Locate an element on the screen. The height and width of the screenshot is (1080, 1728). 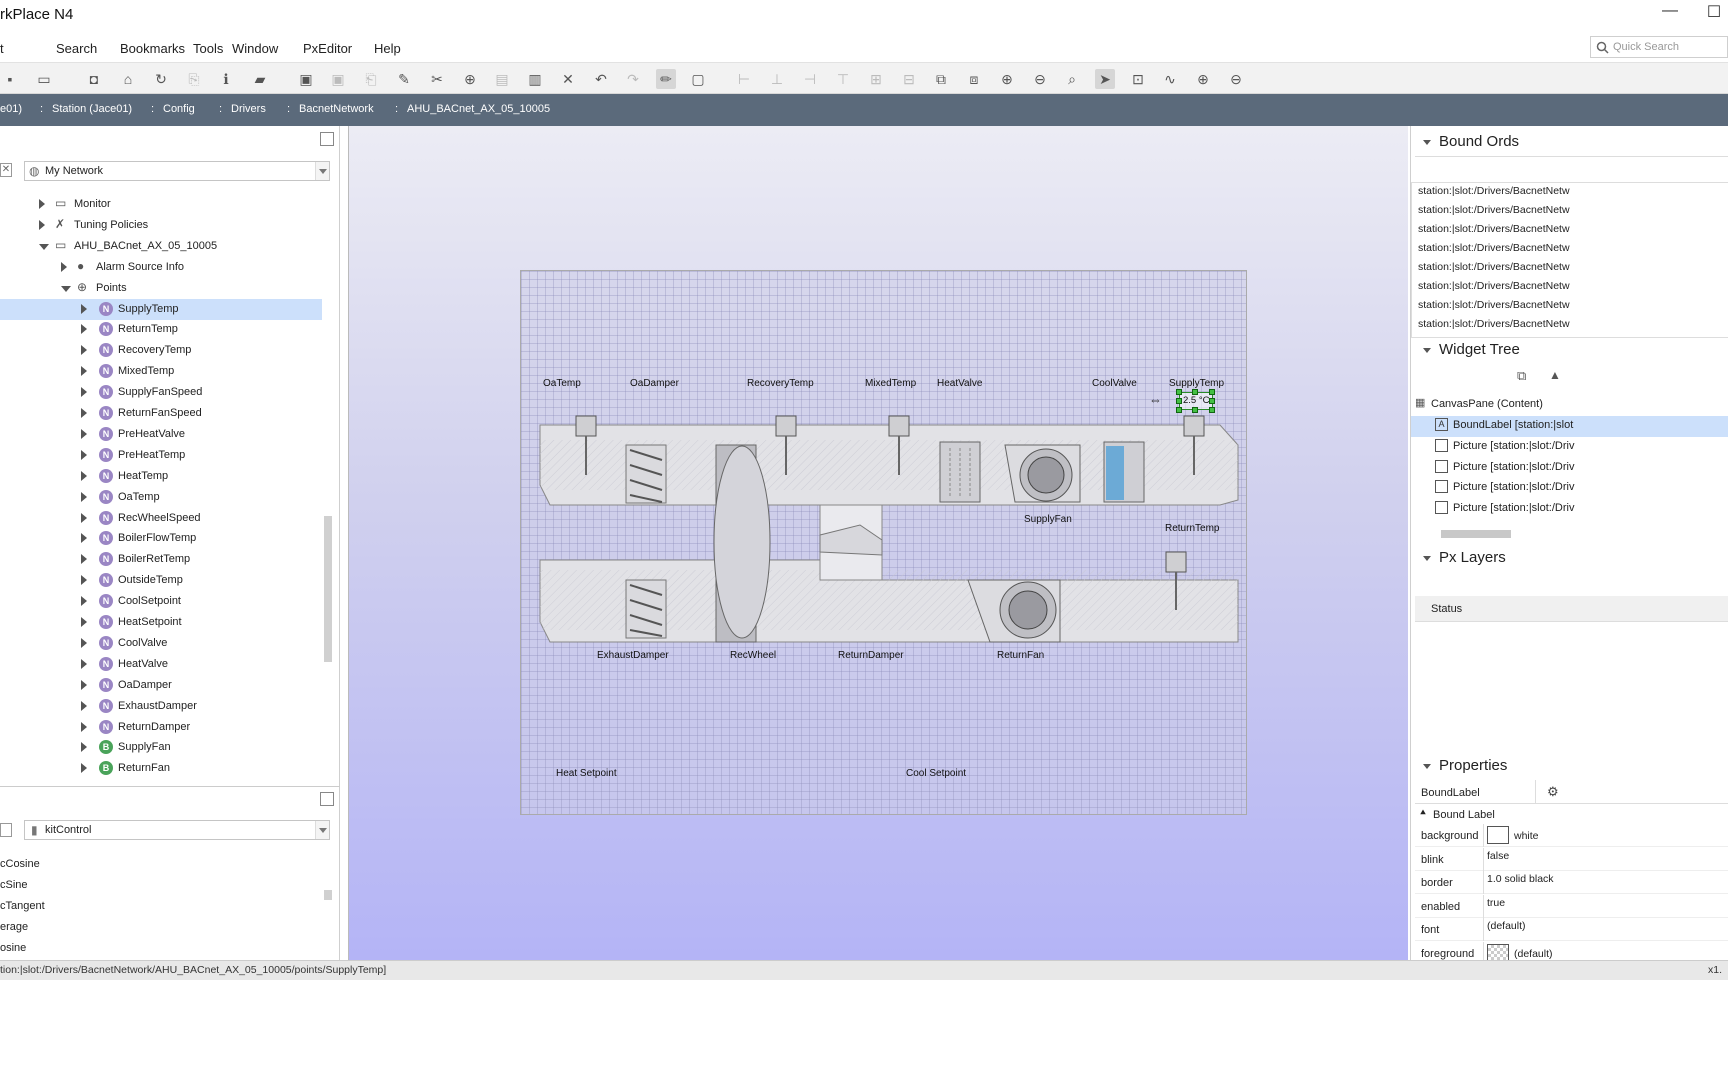
tree-item-returntemp: N ReturnTemp is located at coordinates (161, 329).